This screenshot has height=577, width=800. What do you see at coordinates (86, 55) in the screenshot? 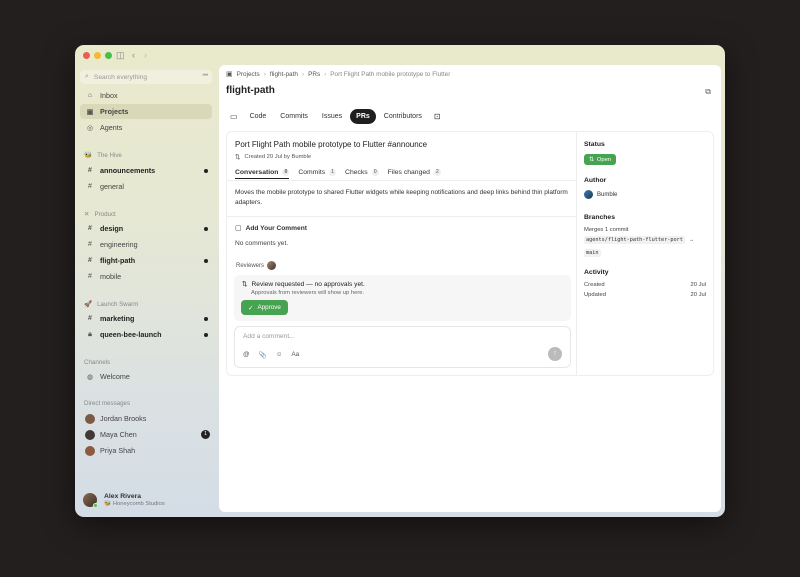
I see `close-window-button` at bounding box center [86, 55].